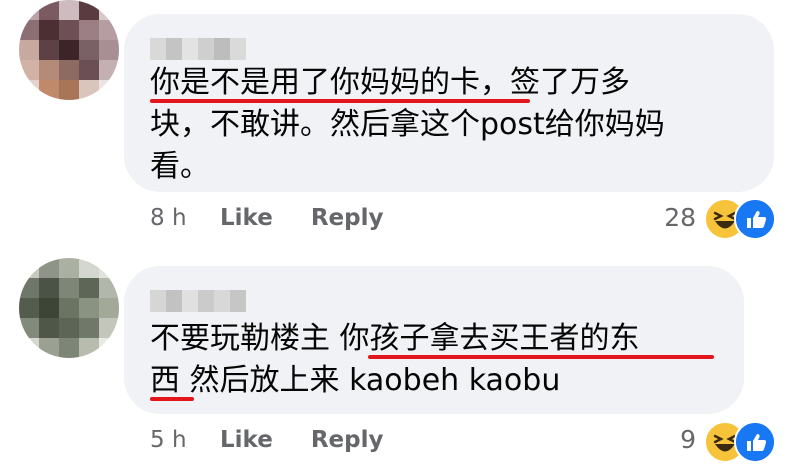  Describe the element at coordinates (395, 360) in the screenshot. I see `comment-text: 不要玩勒楼主 你孩子拿去买王者的东 西 然后放上来 kaobeh kaobu` at that location.